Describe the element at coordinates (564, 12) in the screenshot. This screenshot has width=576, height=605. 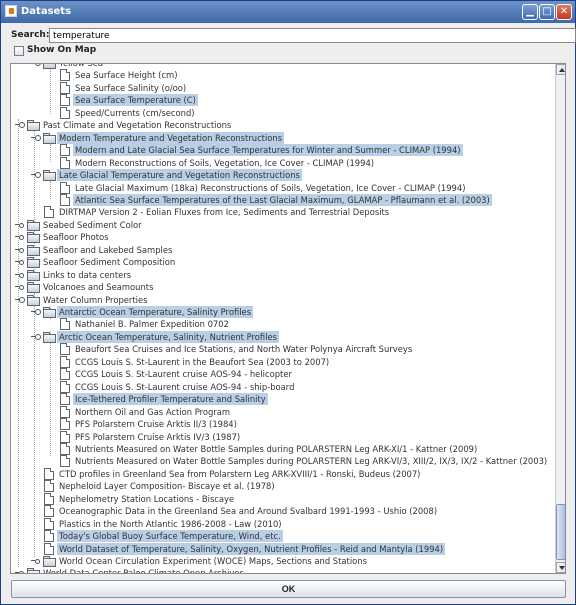
I see `close-button: ✕` at that location.